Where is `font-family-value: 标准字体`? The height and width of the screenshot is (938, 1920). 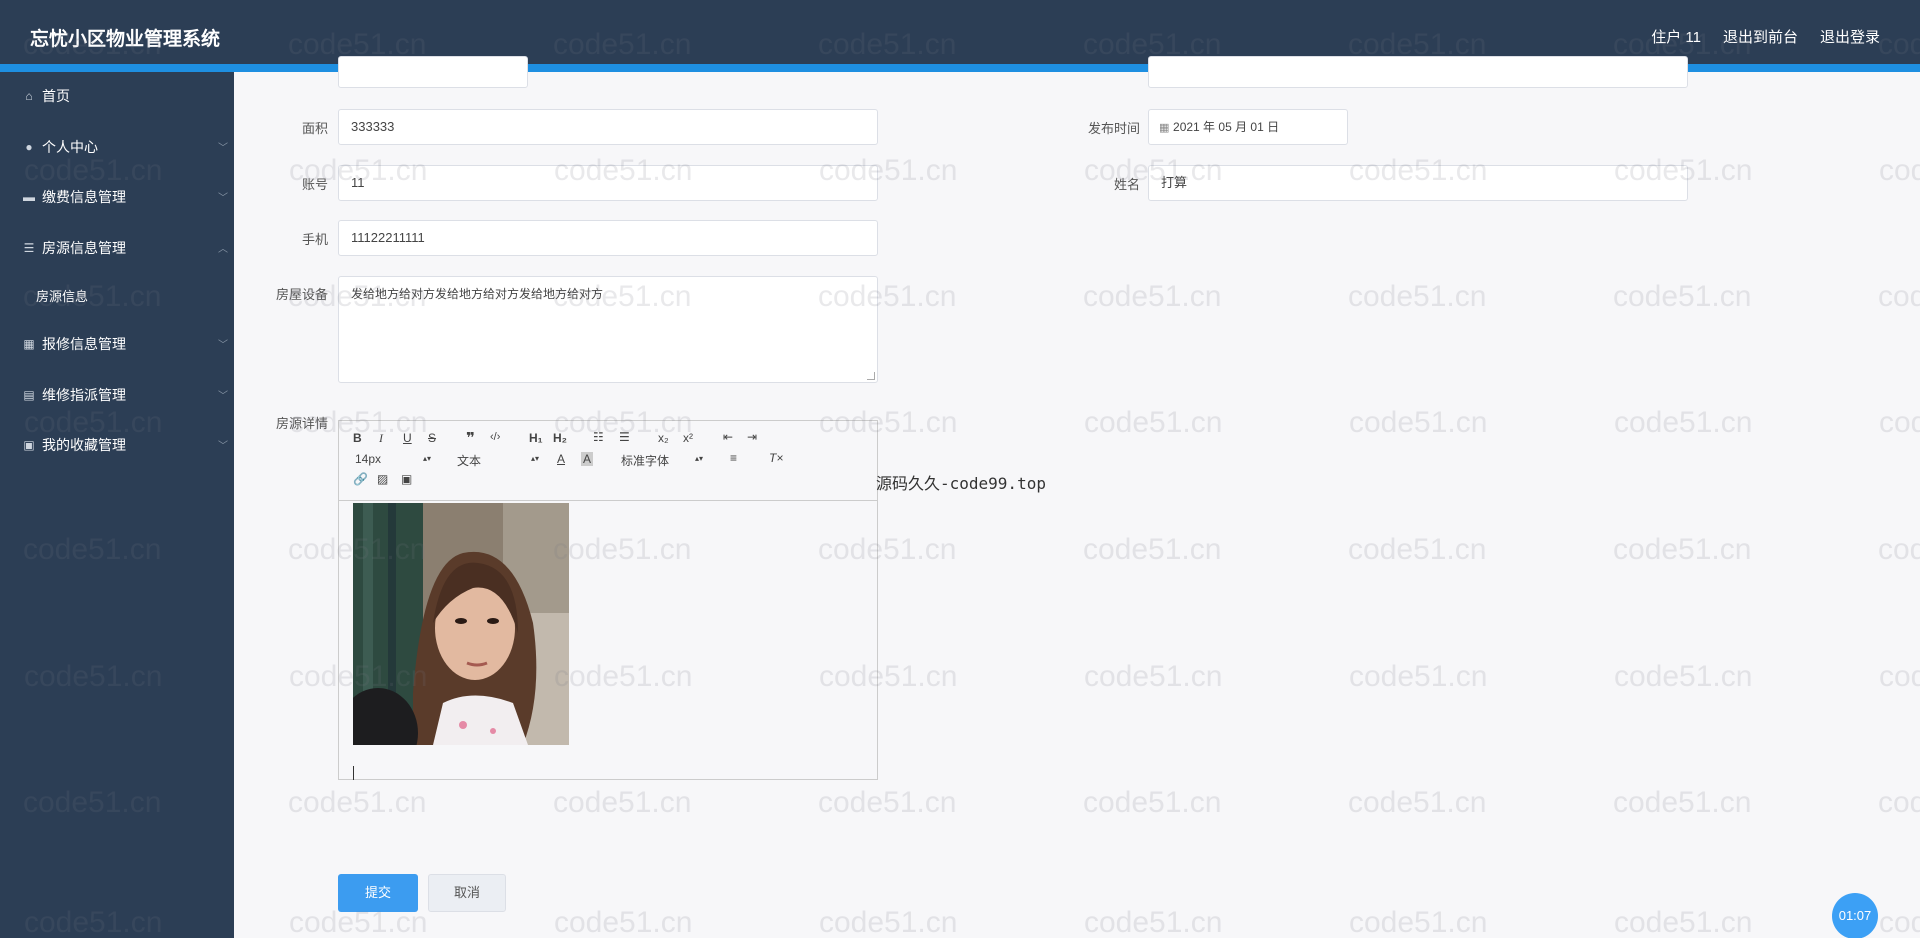
font-family-value: 标准字体 is located at coordinates (645, 461).